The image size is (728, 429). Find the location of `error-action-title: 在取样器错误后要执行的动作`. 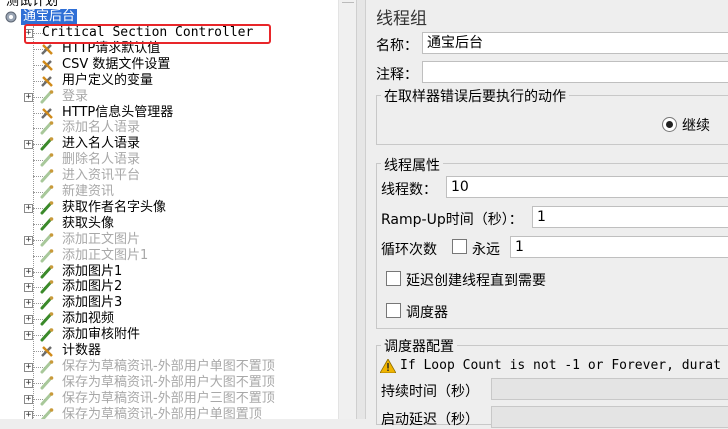

error-action-title: 在取样器错误后要执行的动作 is located at coordinates (475, 96).